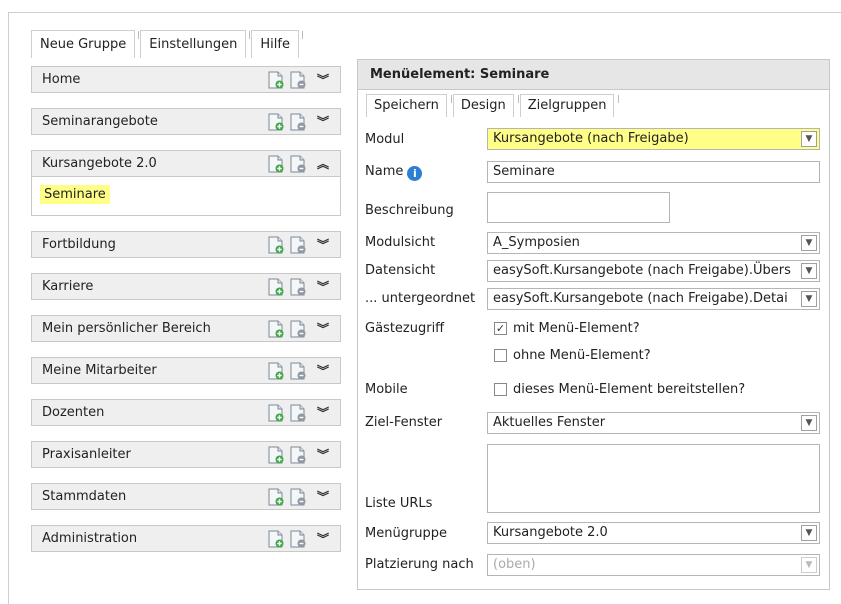 This screenshot has width=841, height=604. What do you see at coordinates (653, 243) in the screenshot?
I see `module-view-select: A_Symposien ▼` at bounding box center [653, 243].